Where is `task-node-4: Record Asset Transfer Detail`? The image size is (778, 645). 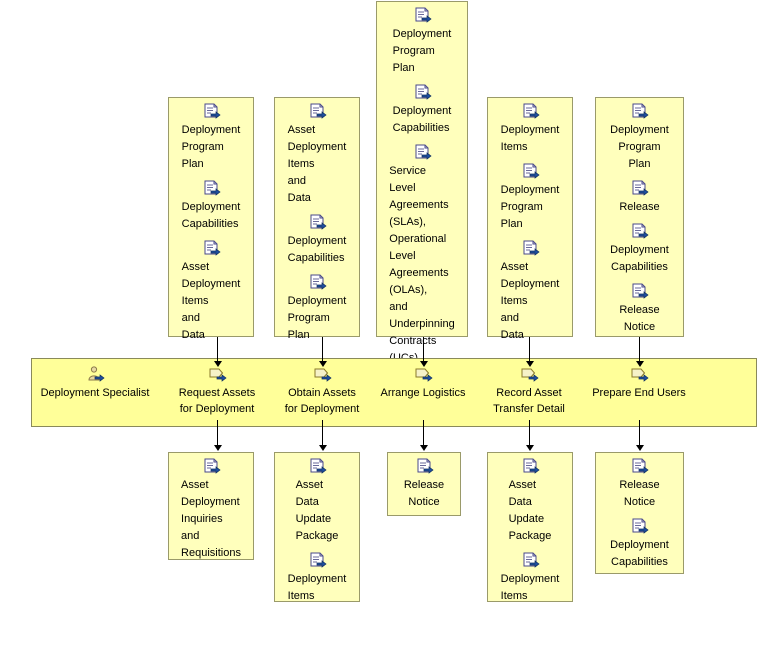 task-node-4: Record Asset Transfer Detail is located at coordinates (529, 391).